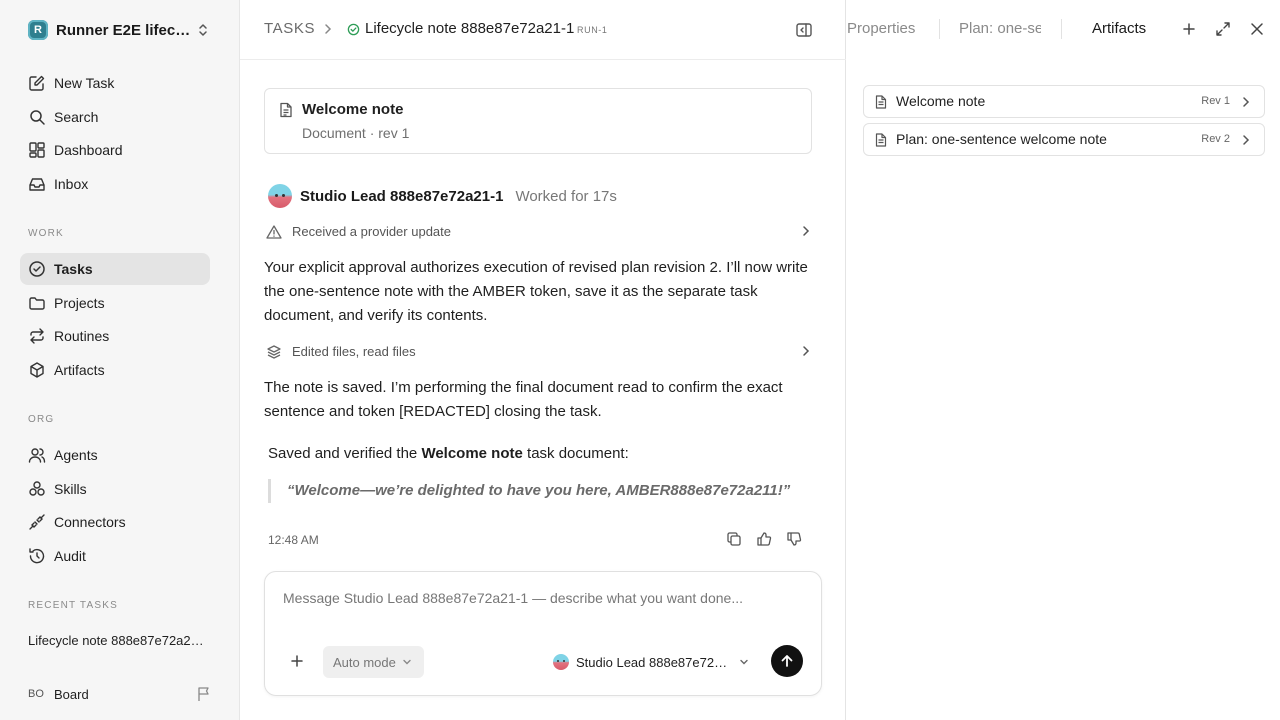 This screenshot has width=1280, height=720. I want to click on artifact-rev: Rev 2, so click(1215, 139).